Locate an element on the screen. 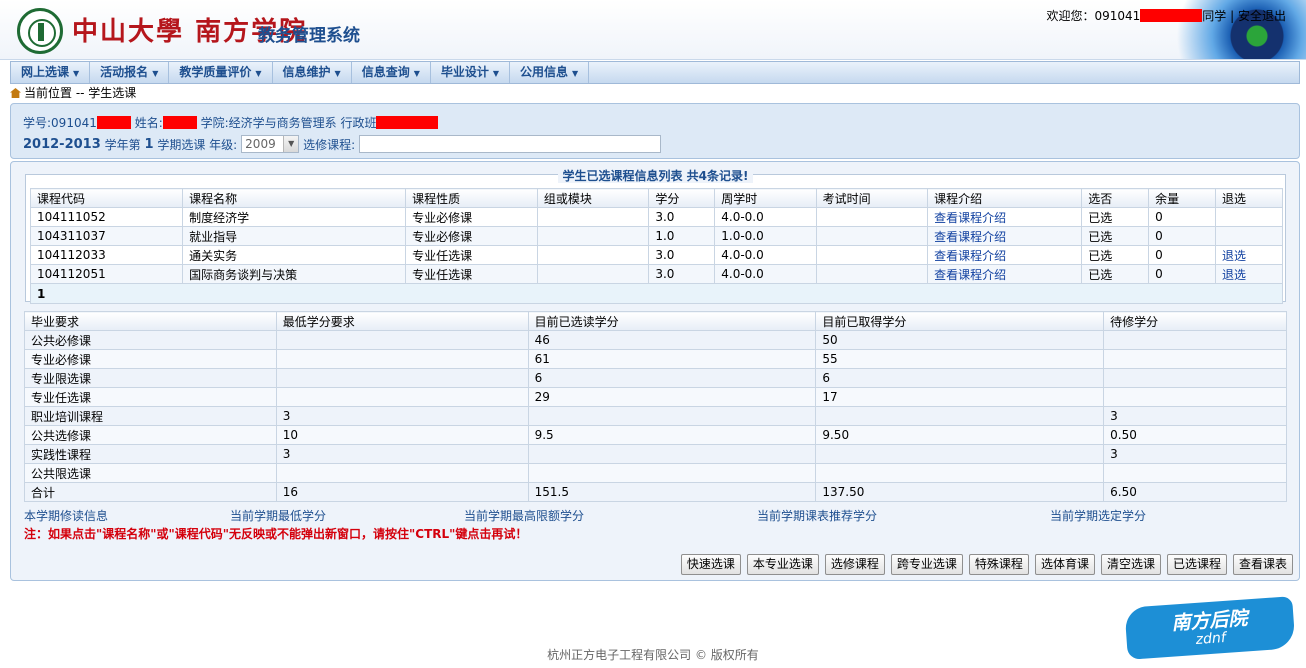 This screenshot has width=1306, height=668. pager-row: 1 is located at coordinates (656, 293).